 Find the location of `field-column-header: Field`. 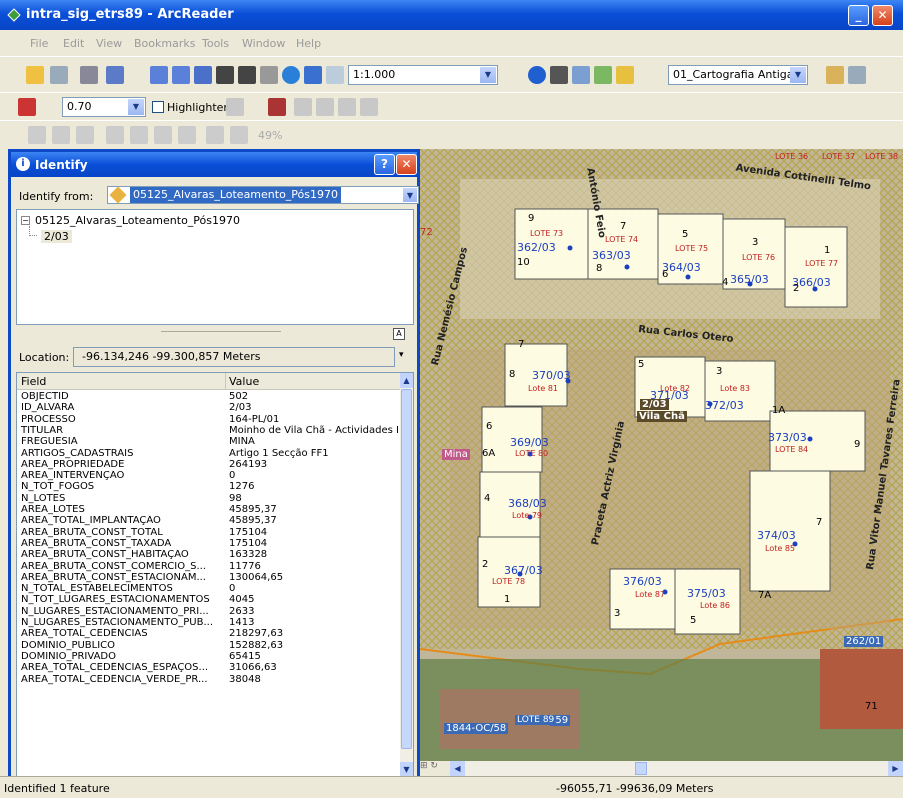

field-column-header: Field is located at coordinates (33, 381).